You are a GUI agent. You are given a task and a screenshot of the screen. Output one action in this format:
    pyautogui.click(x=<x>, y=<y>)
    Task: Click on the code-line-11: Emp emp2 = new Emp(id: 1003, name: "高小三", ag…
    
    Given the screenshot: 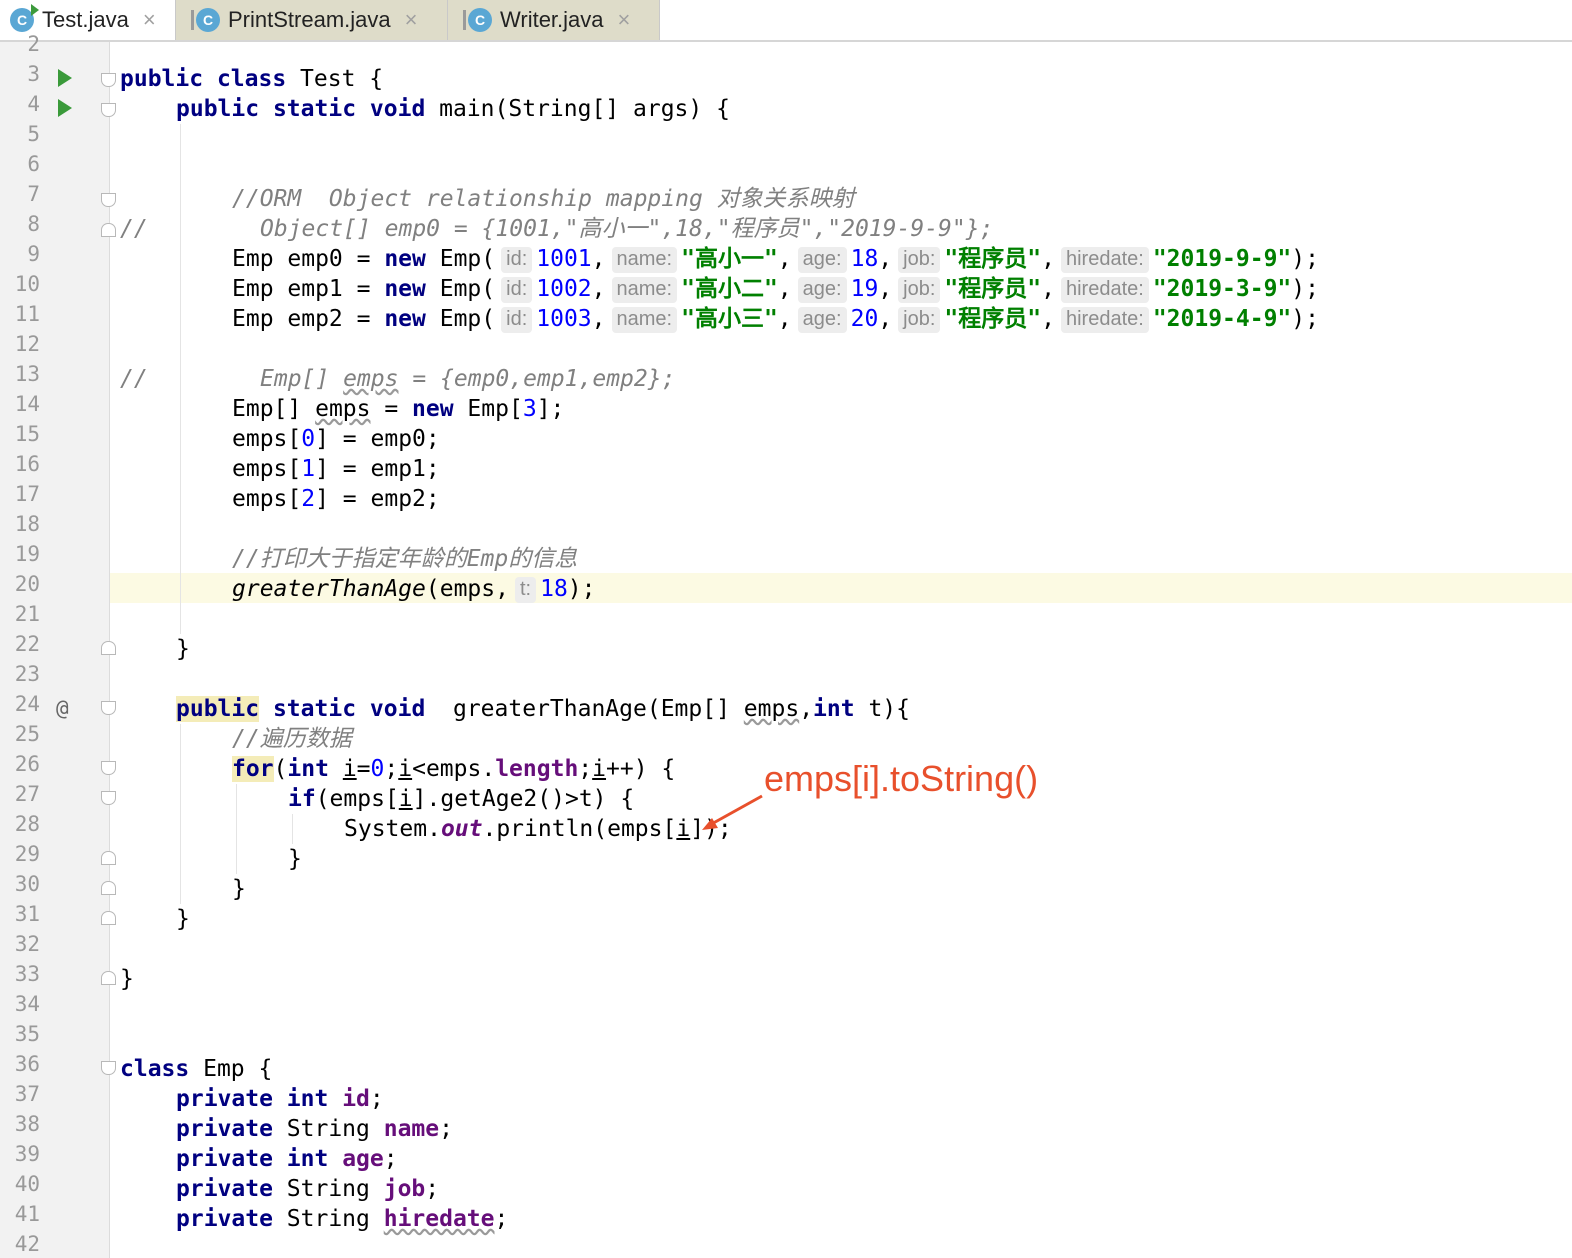 What is the action you would take?
    pyautogui.click(x=775, y=319)
    